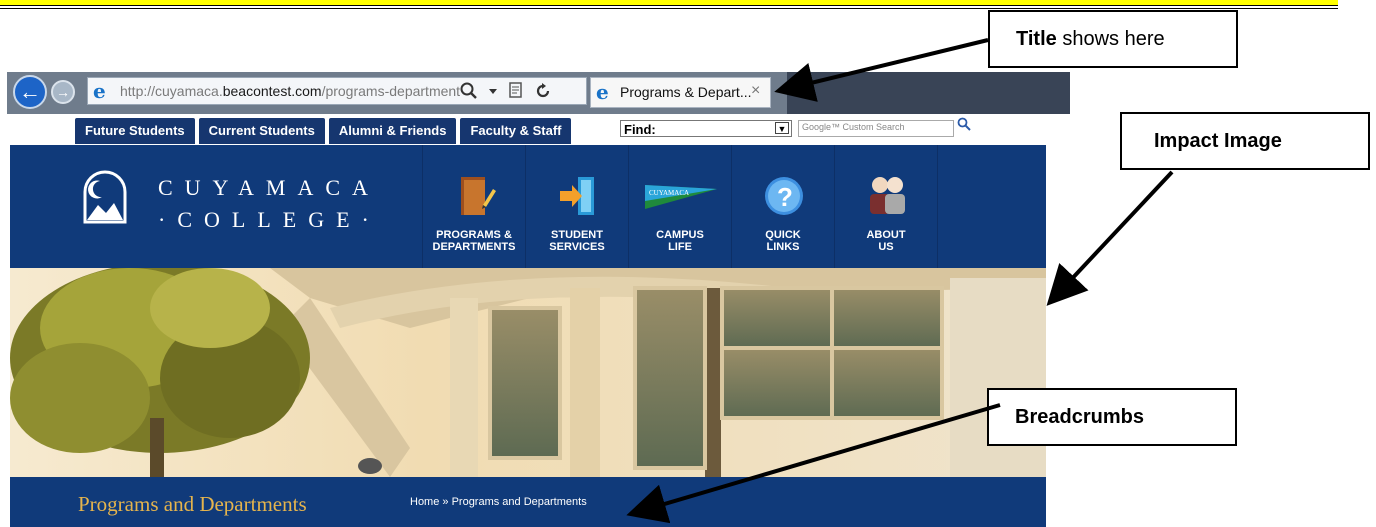 This screenshot has width=1376, height=527. Describe the element at coordinates (813, 463) in the screenshot. I see `arrow-to-breadcrumbs` at that location.